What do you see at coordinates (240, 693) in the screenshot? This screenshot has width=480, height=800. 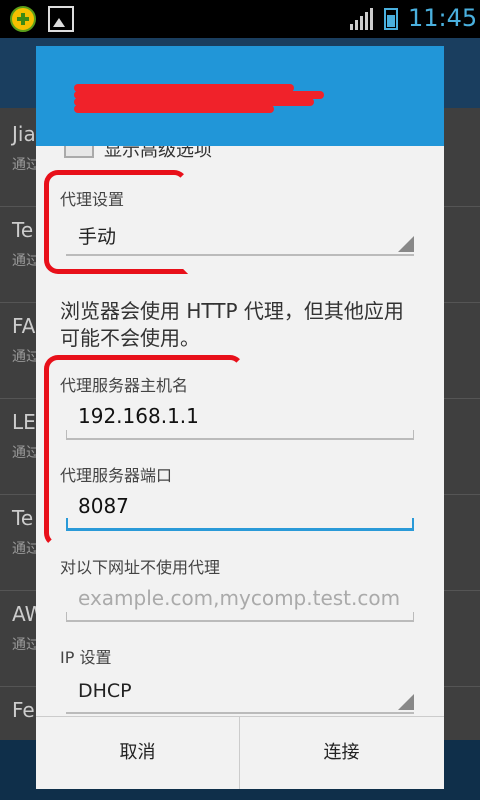 I see `ip-settings-dropdown: DHCP` at bounding box center [240, 693].